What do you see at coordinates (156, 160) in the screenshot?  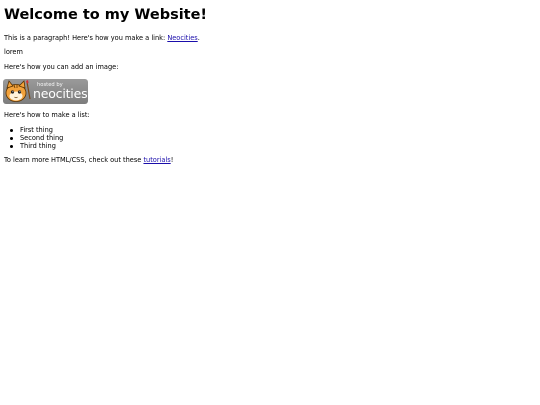 I see `tutorials-link: tutorials` at bounding box center [156, 160].